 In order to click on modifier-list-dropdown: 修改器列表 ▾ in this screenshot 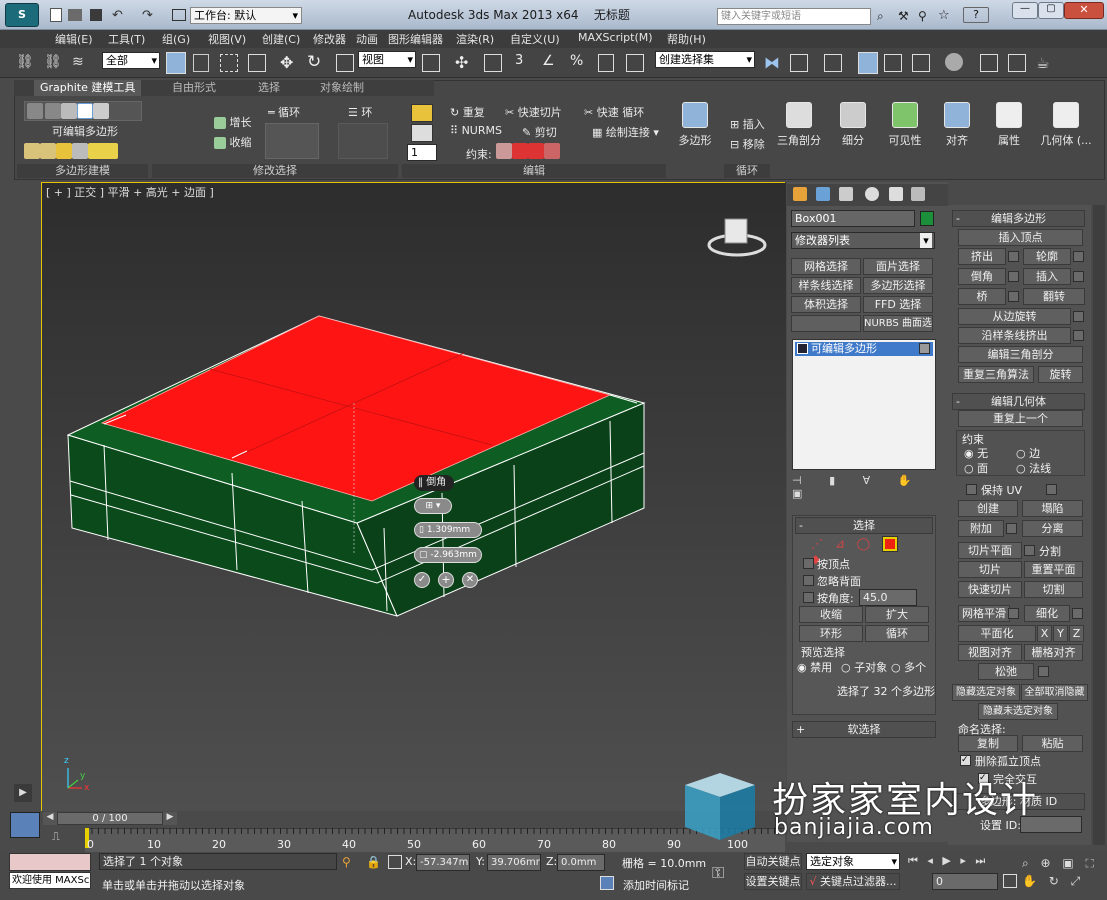, I will do `click(863, 240)`.